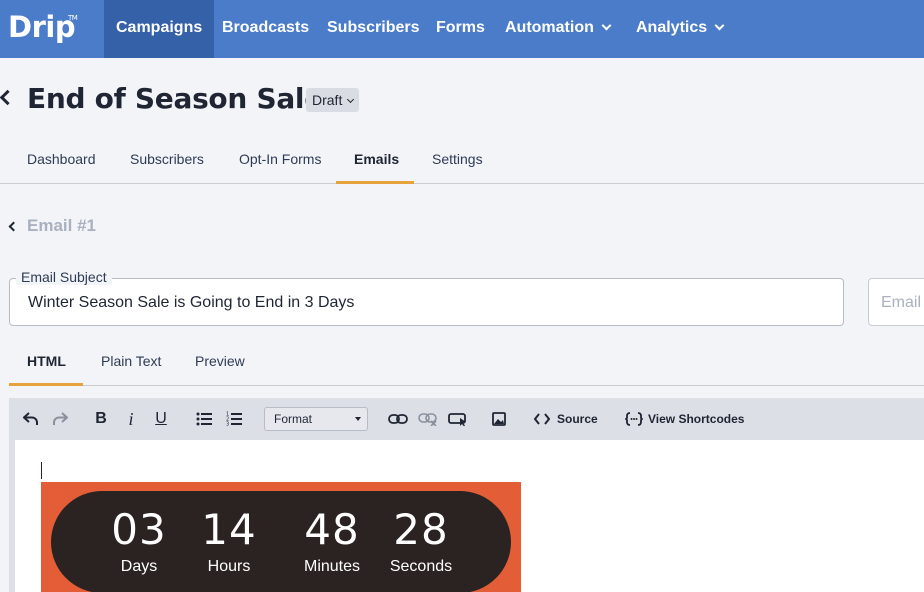 Image resolution: width=924 pixels, height=592 pixels. I want to click on countdown-days-value: 03, so click(139, 529).